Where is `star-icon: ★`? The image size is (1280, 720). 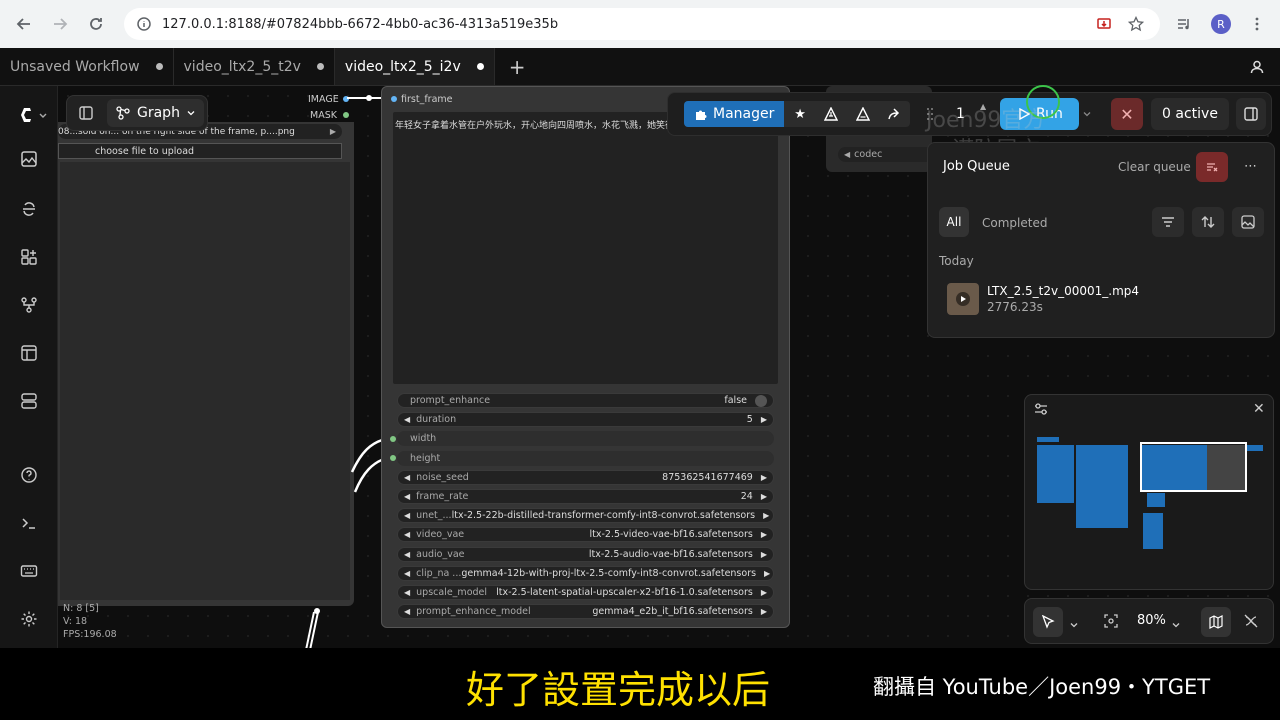 star-icon: ★ is located at coordinates (799, 114).